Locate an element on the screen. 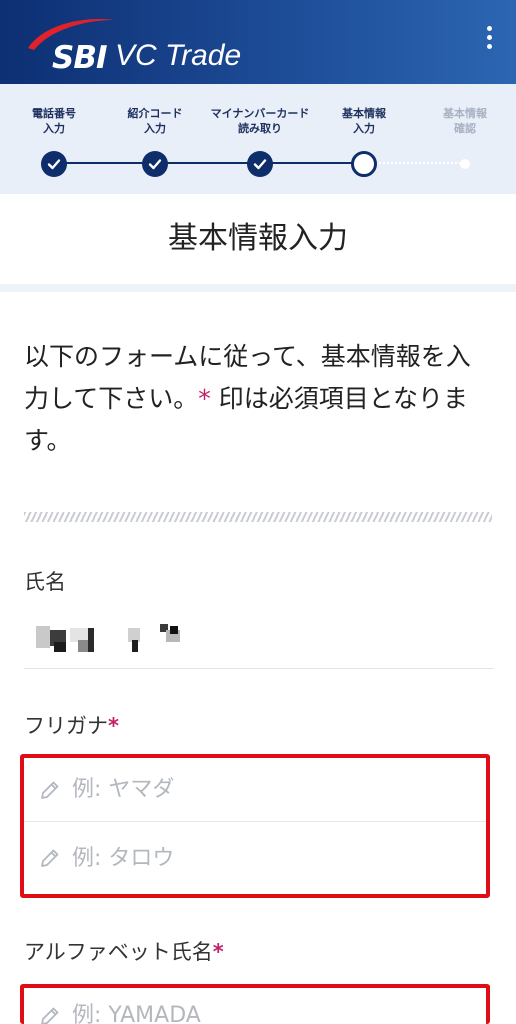 The width and height of the screenshot is (516, 1024). alphabet-name-label: アルファベット氏名* is located at coordinates (124, 952).